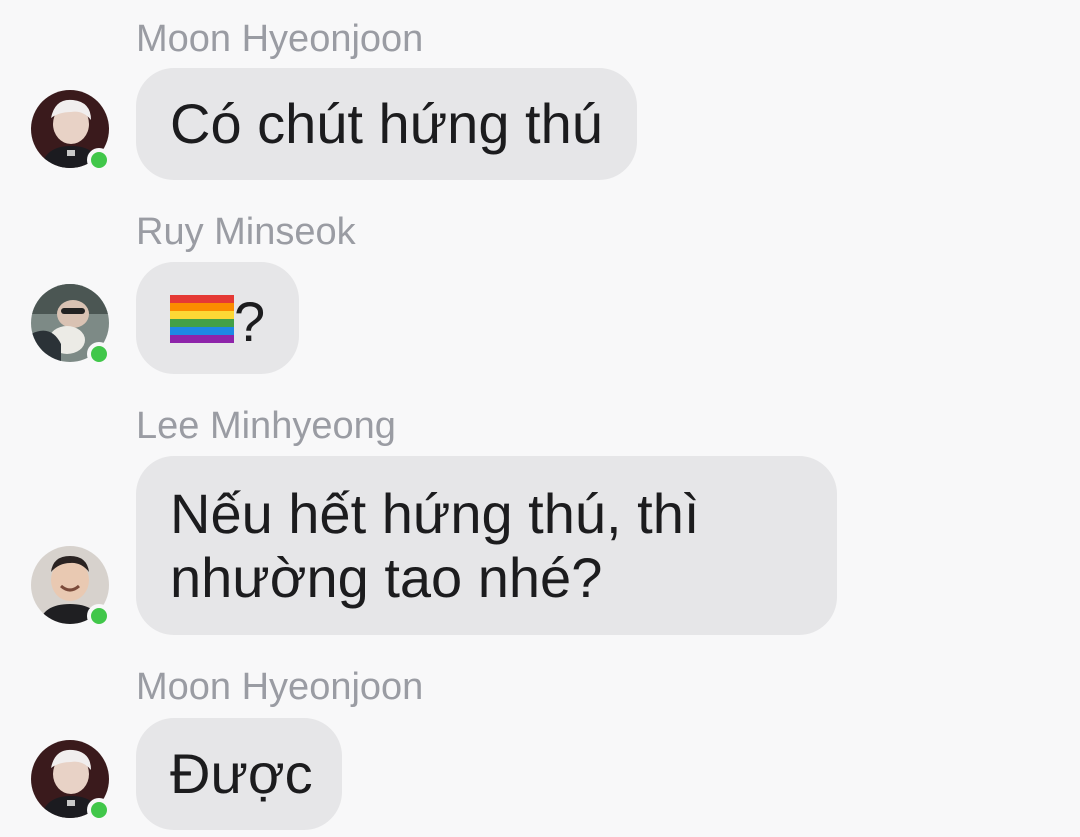 The image size is (1080, 837). I want to click on message-text: ?, so click(250, 322).